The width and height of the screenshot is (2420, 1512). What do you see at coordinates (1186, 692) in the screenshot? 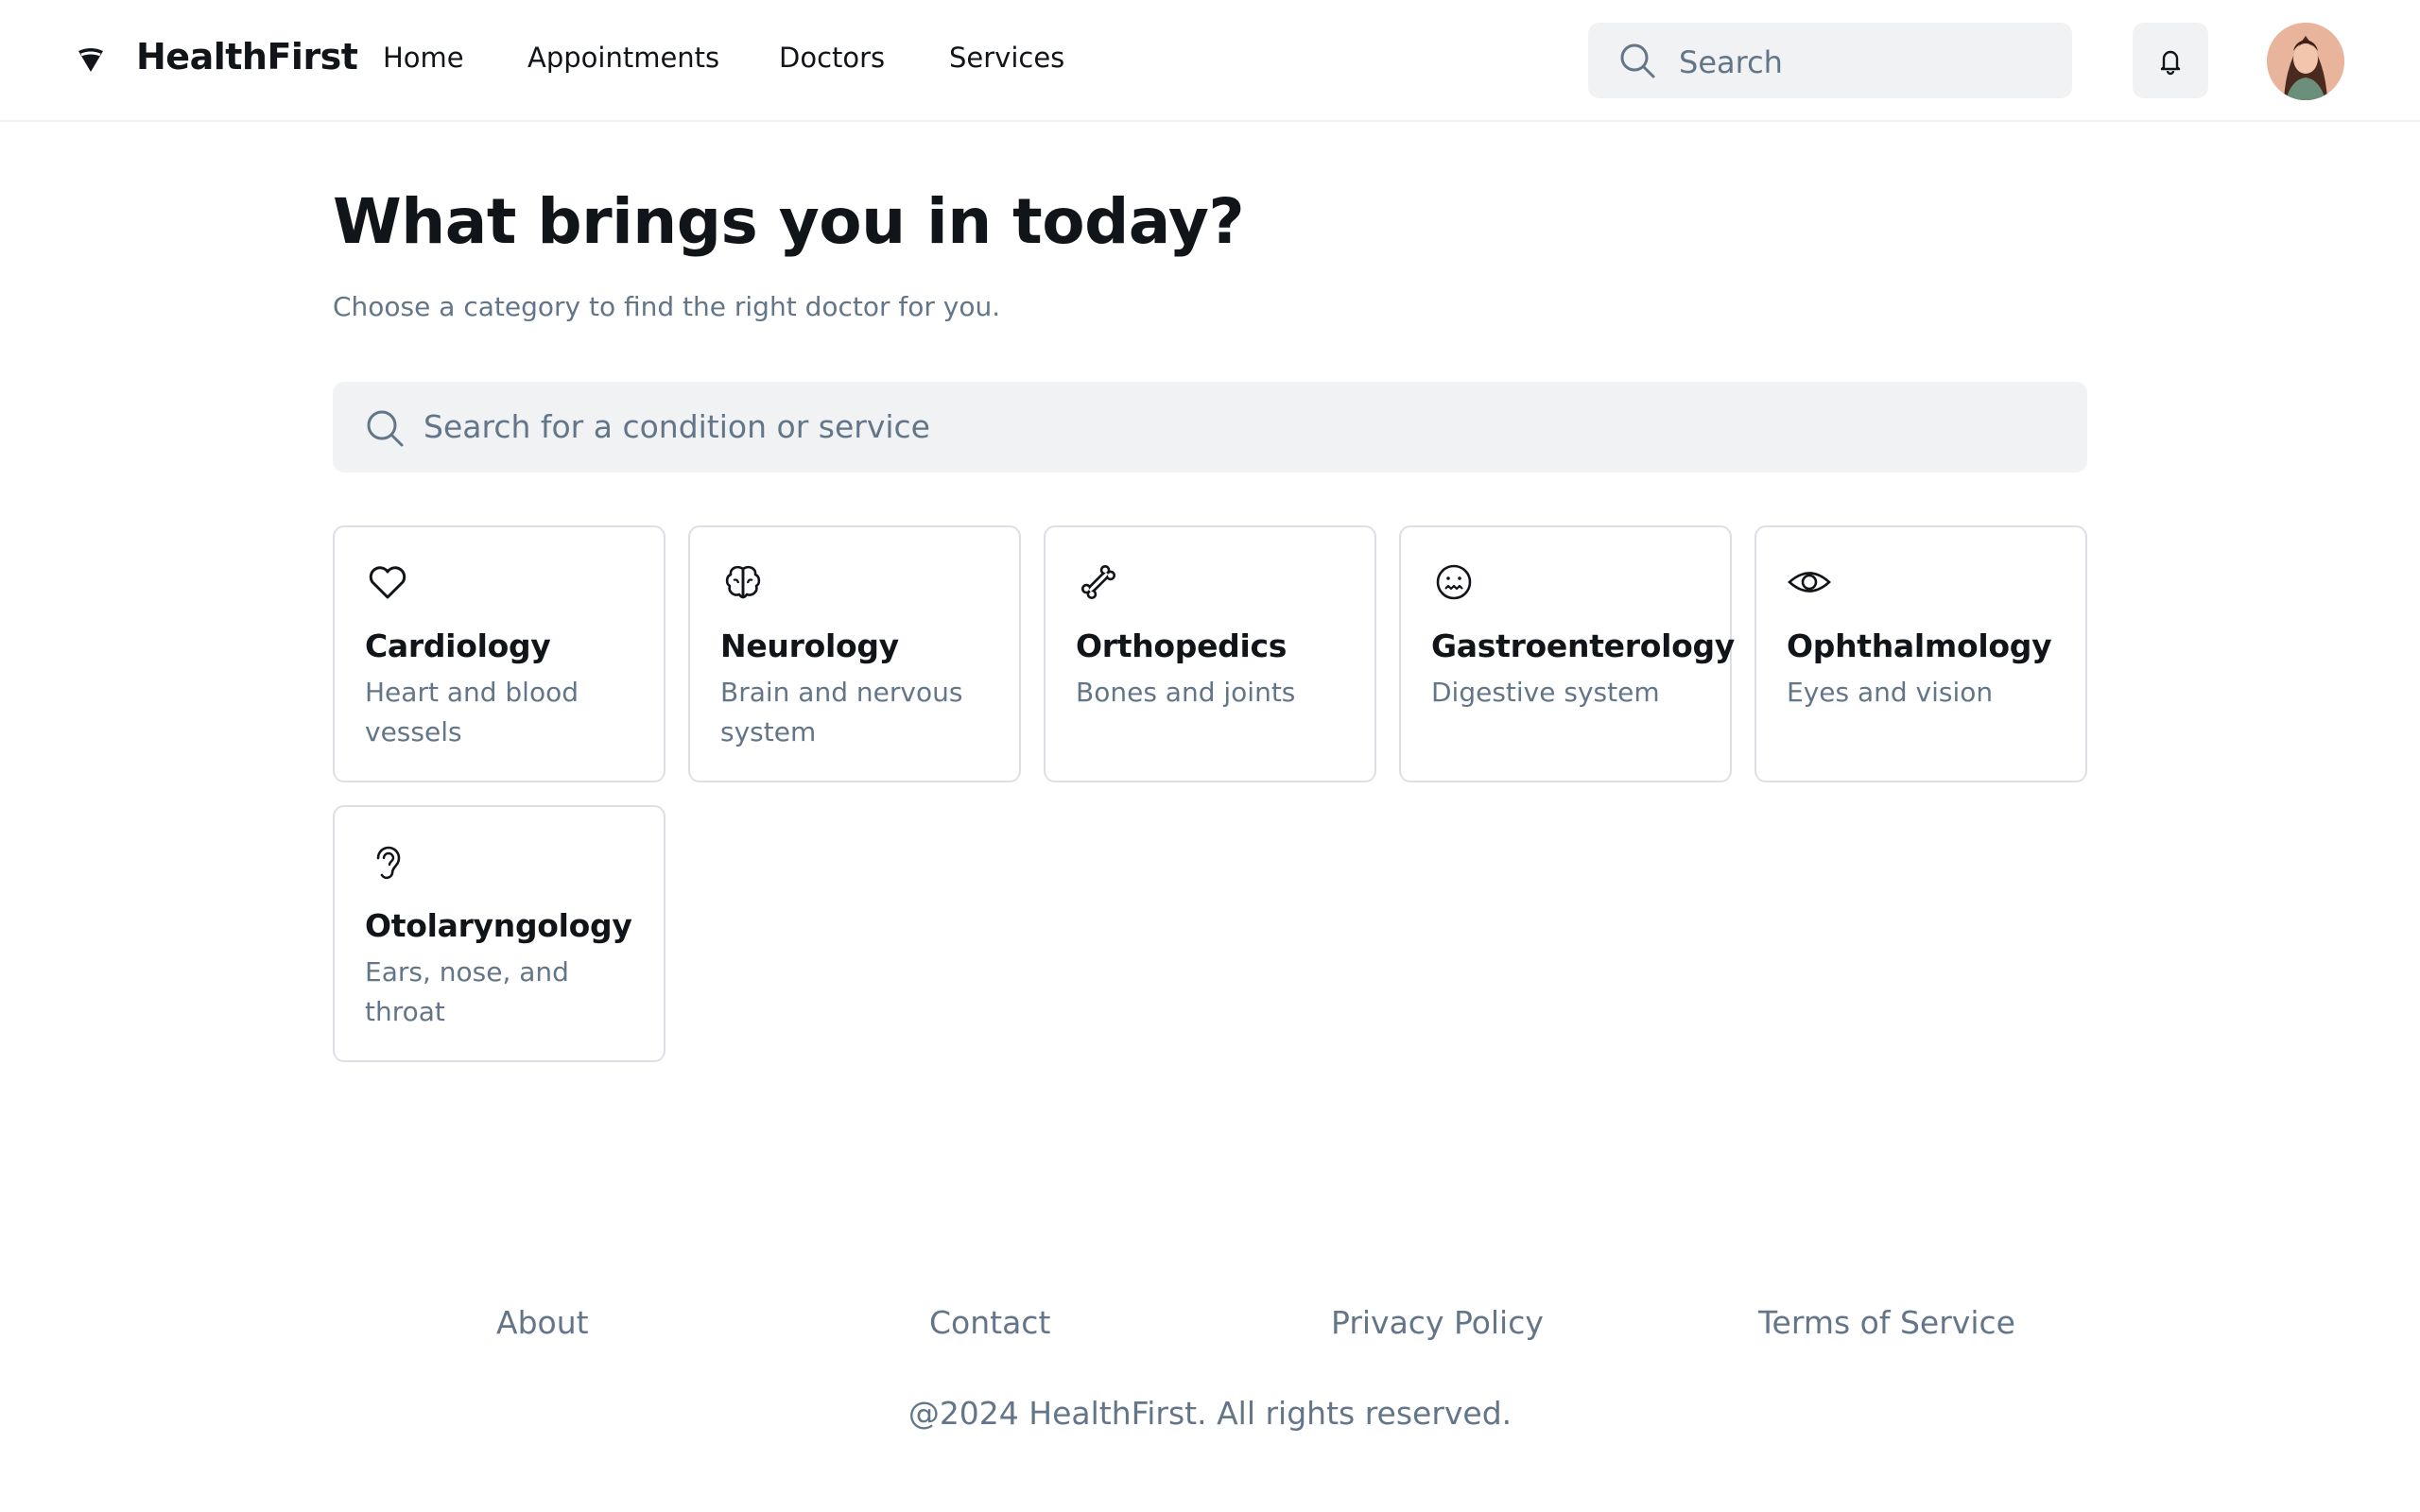
I see `category-description: Bones and joints` at bounding box center [1186, 692].